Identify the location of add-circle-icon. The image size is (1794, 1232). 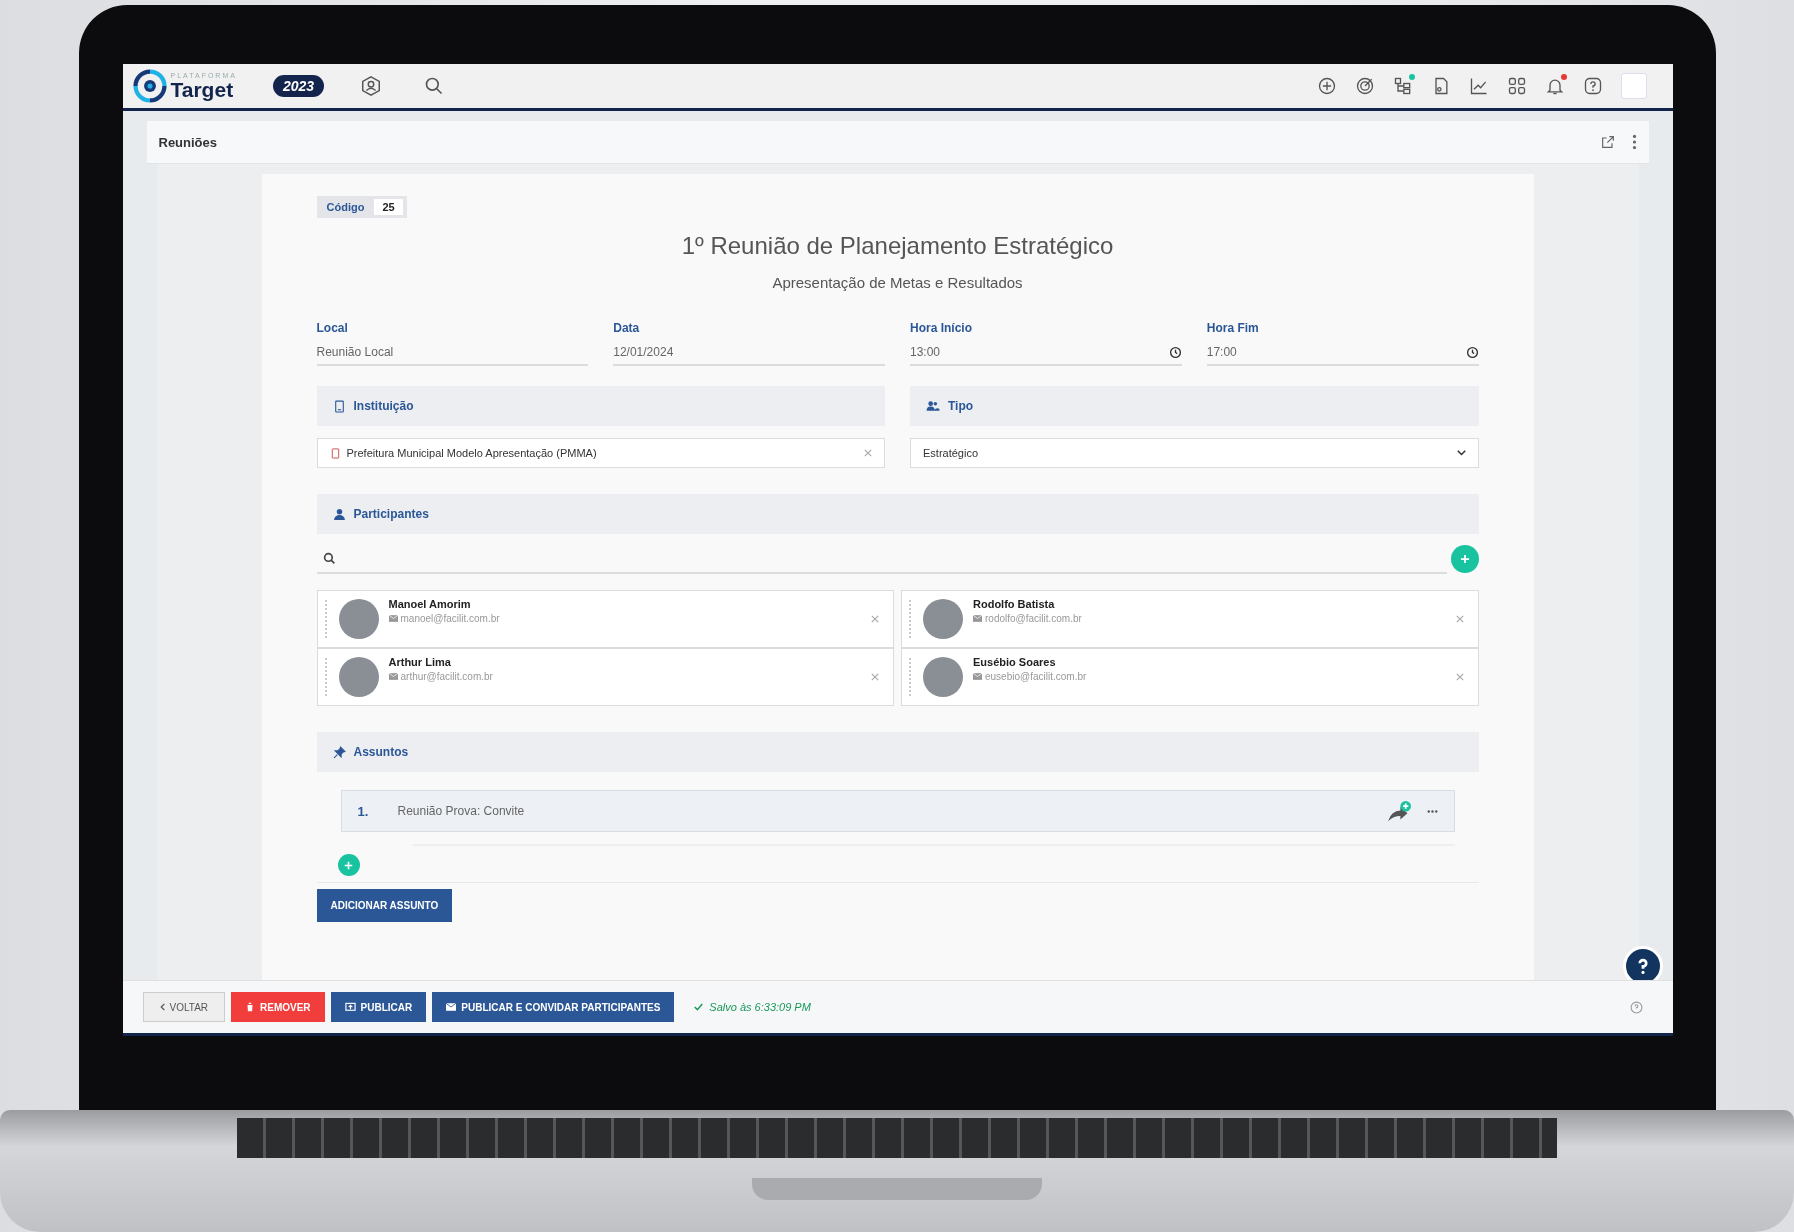
(1326, 86).